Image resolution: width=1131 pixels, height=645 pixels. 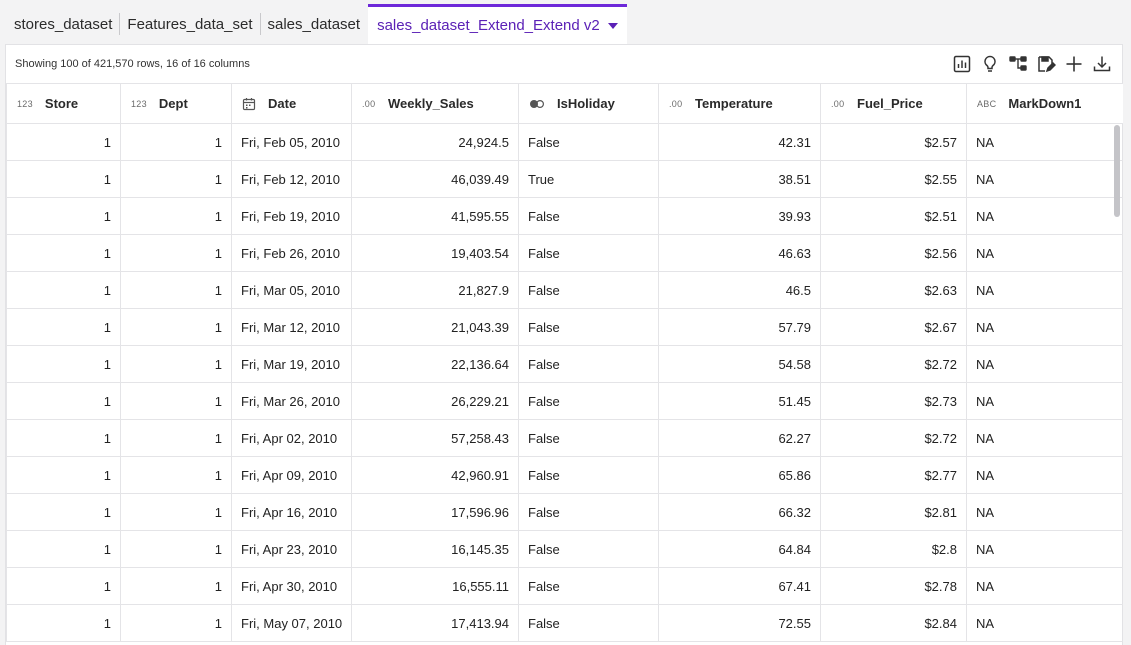 What do you see at coordinates (588, 103) in the screenshot?
I see `column-header-isholiday: IsHoliday` at bounding box center [588, 103].